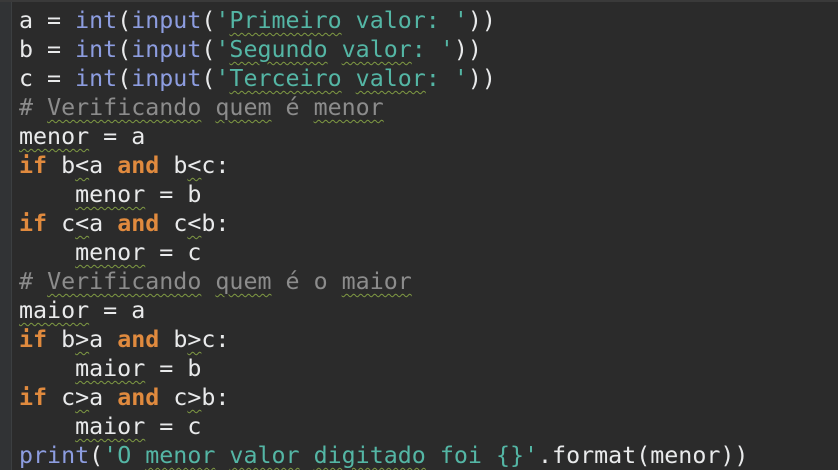 Image resolution: width=838 pixels, height=470 pixels. I want to click on code-token: = b, so click(173, 368).